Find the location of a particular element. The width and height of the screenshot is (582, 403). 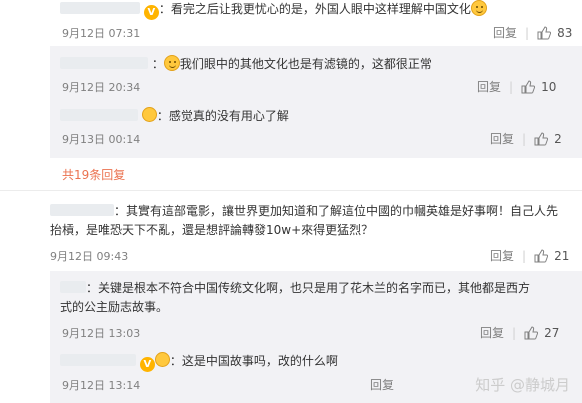

subreply-1-time: 9月12日 20:34 is located at coordinates (101, 87).